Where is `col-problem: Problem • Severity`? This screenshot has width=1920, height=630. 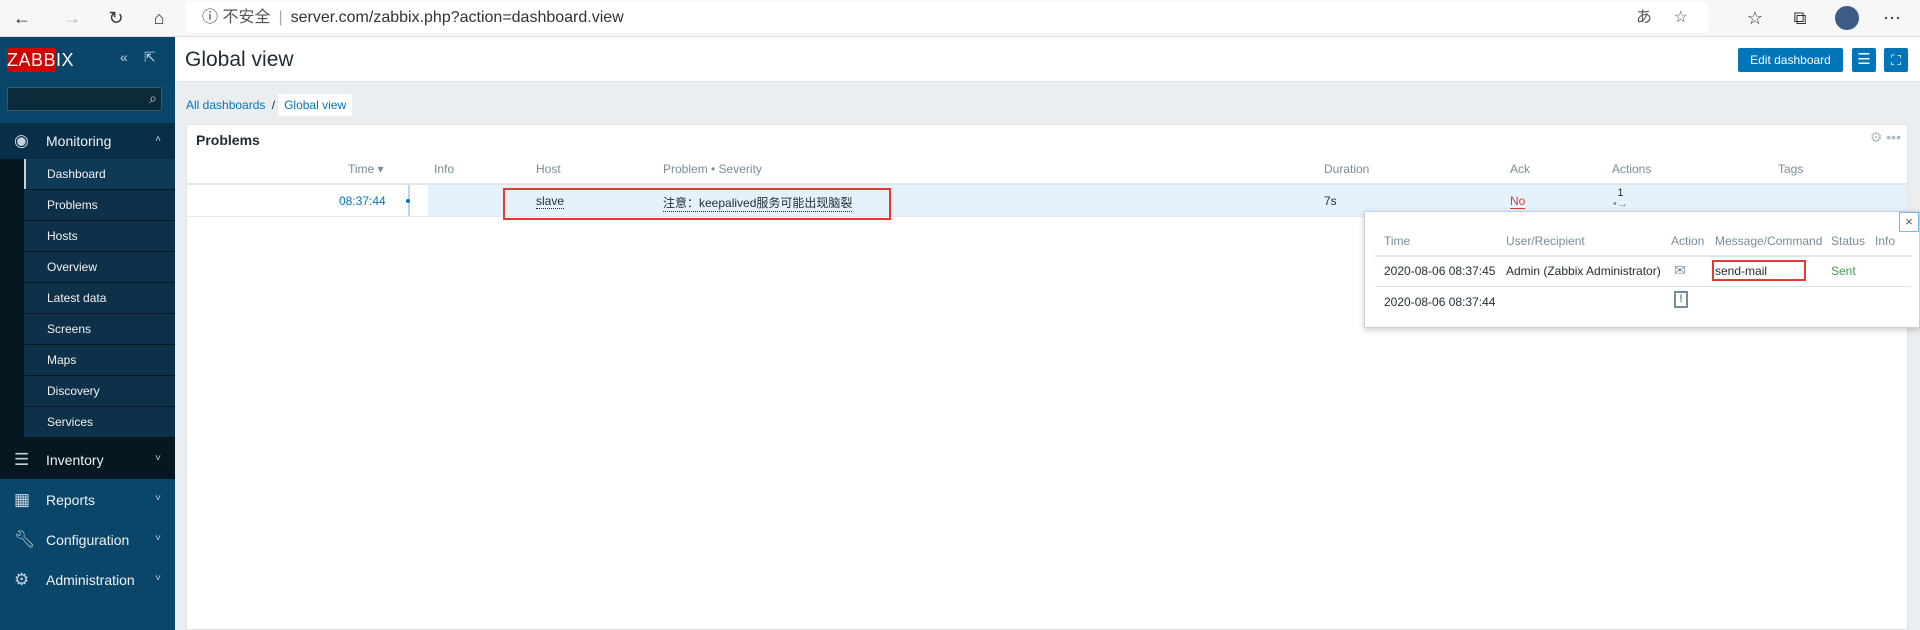 col-problem: Problem • Severity is located at coordinates (712, 169).